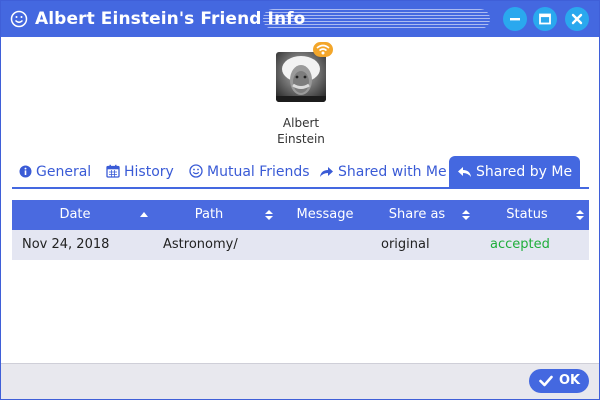 The height and width of the screenshot is (400, 600). Describe the element at coordinates (64, 172) in the screenshot. I see `tab-general-label: General` at that location.